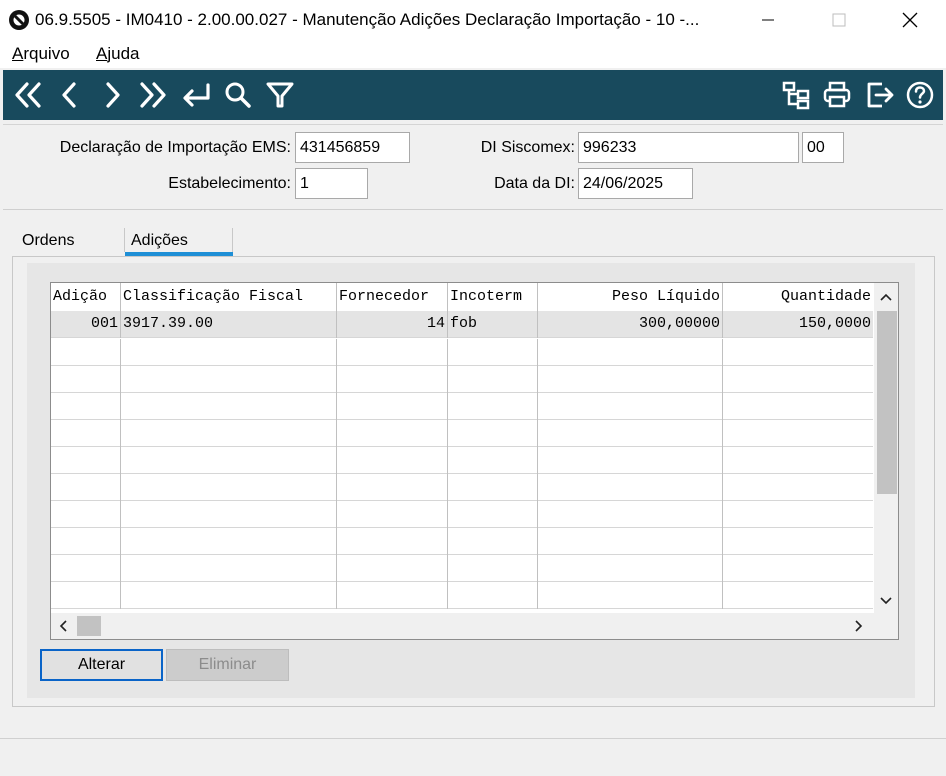 This screenshot has width=946, height=776. I want to click on column-header-adicao: Adição, so click(86, 297).